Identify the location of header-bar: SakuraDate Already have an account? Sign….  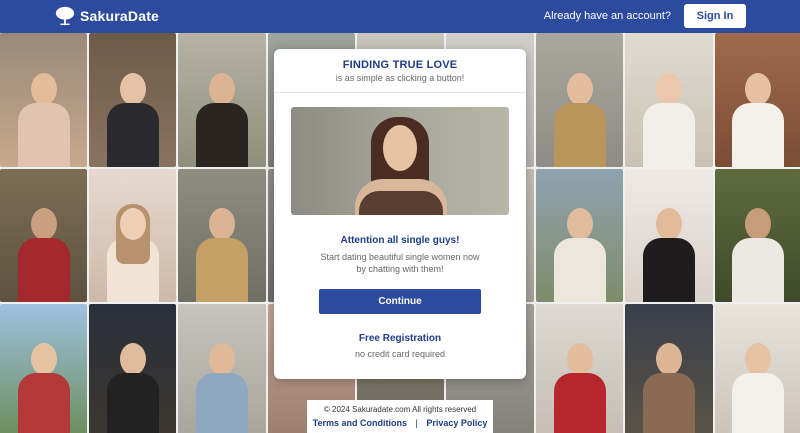
(400, 16).